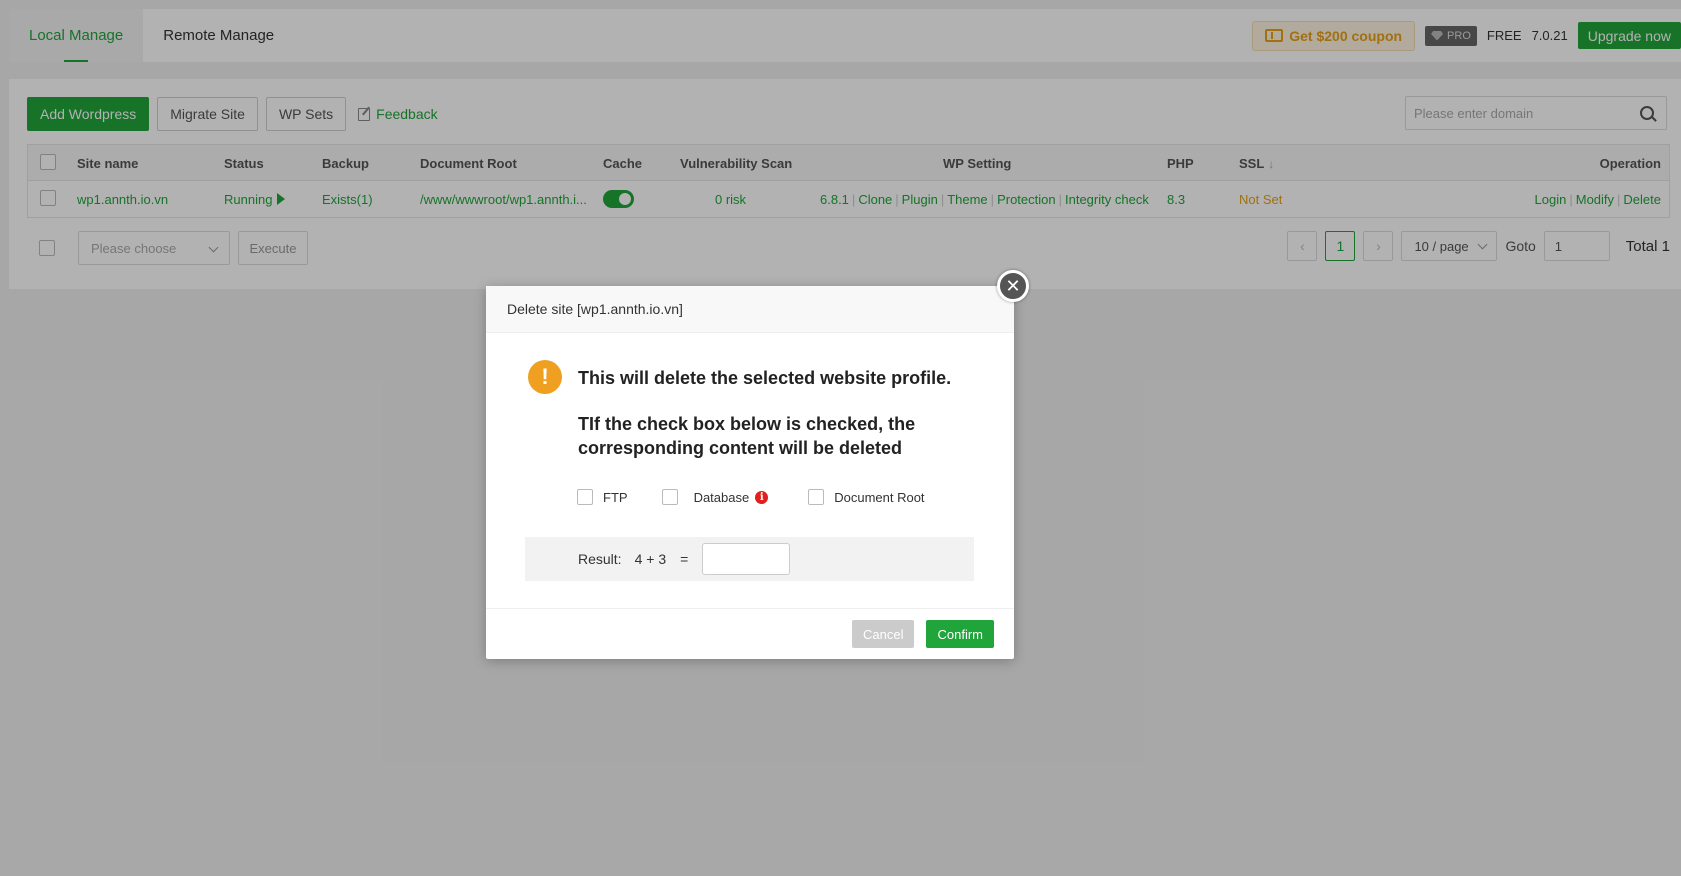 Image resolution: width=1681 pixels, height=876 pixels. I want to click on confirm-button: Confirm, so click(960, 634).